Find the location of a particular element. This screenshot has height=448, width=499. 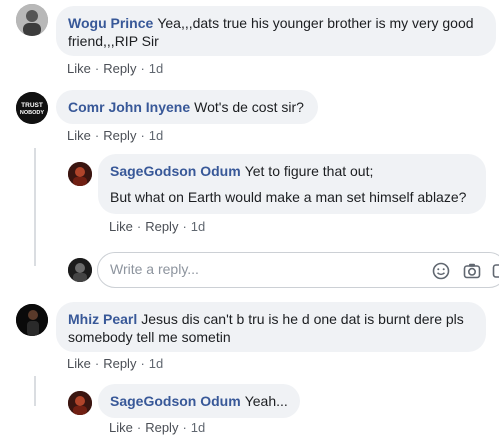

current-user-avatar is located at coordinates (80, 270).